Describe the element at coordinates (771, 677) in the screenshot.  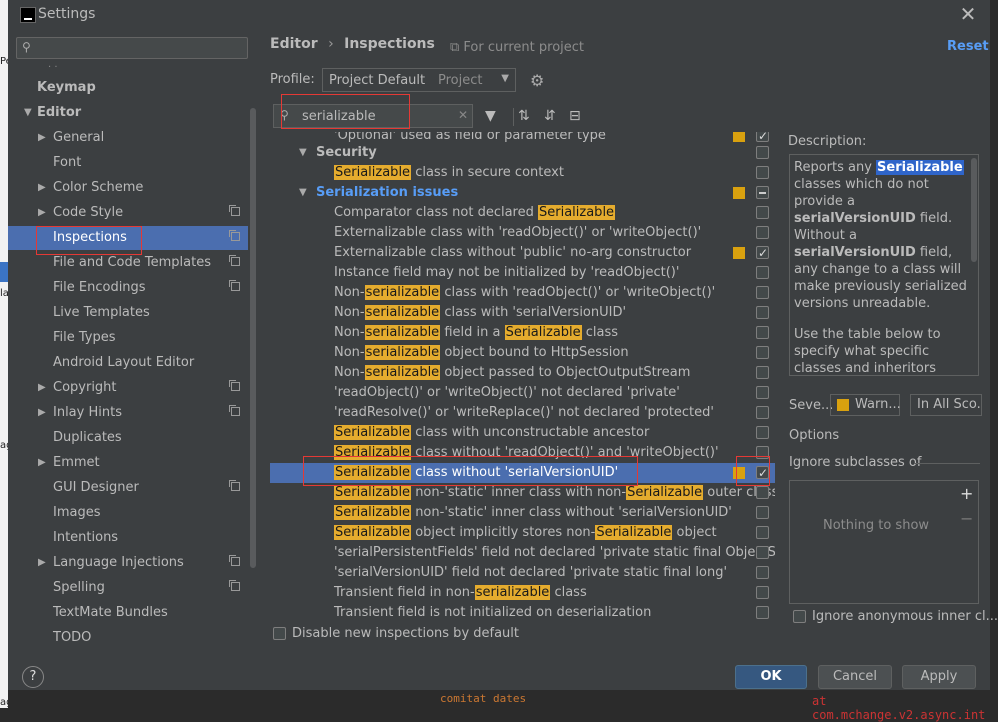
I see `ok-button: OK` at that location.